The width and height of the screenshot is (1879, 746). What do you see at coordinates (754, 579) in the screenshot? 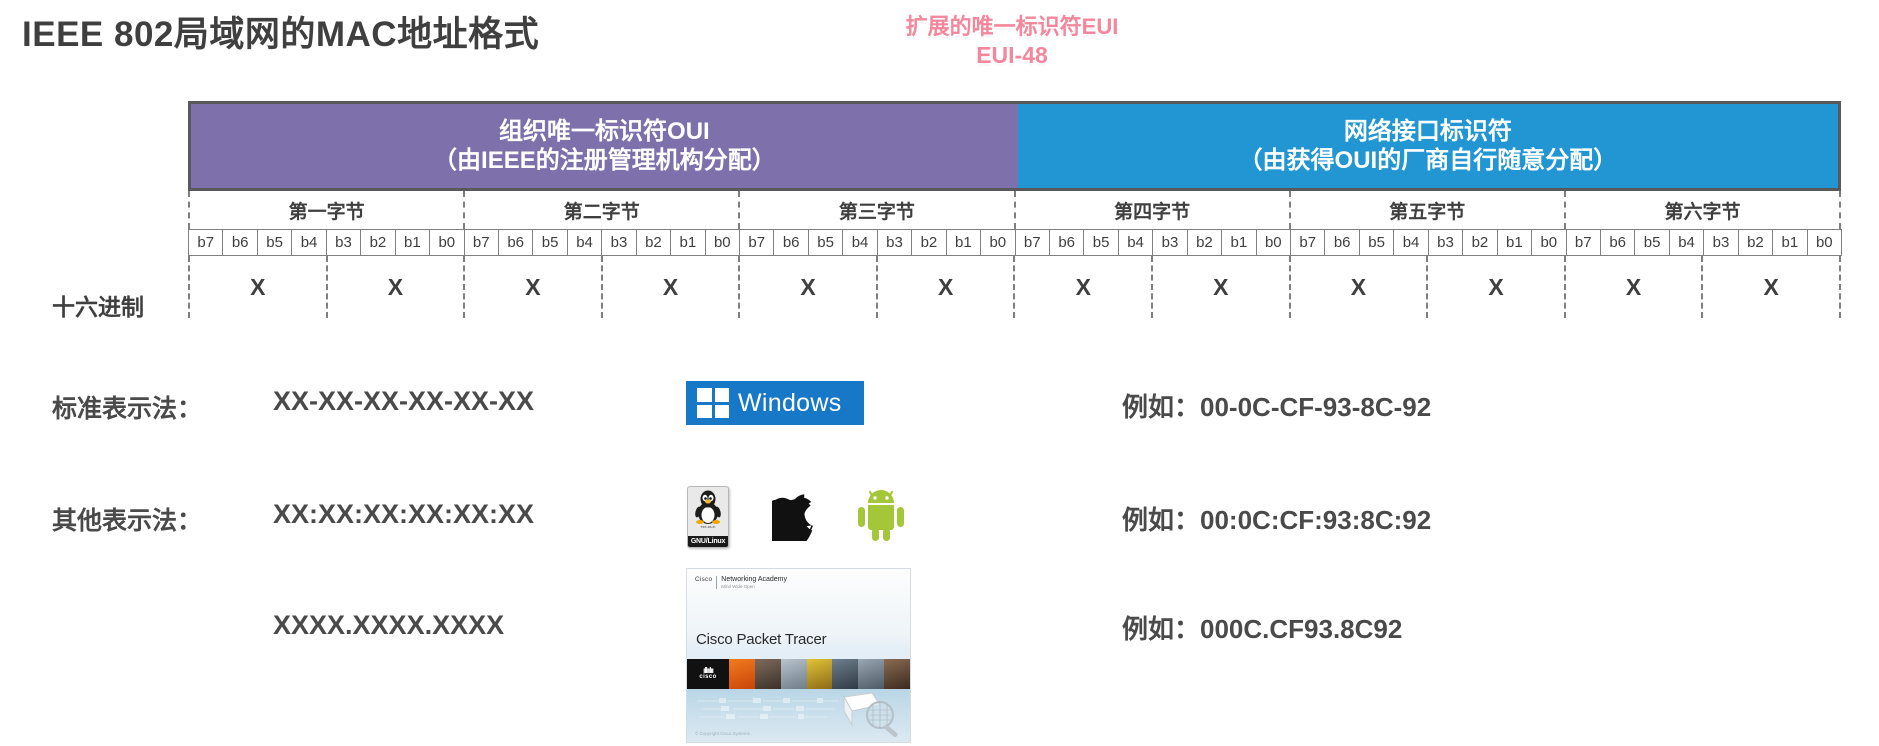
I see `networking-academy-text: Networking Academy` at bounding box center [754, 579].